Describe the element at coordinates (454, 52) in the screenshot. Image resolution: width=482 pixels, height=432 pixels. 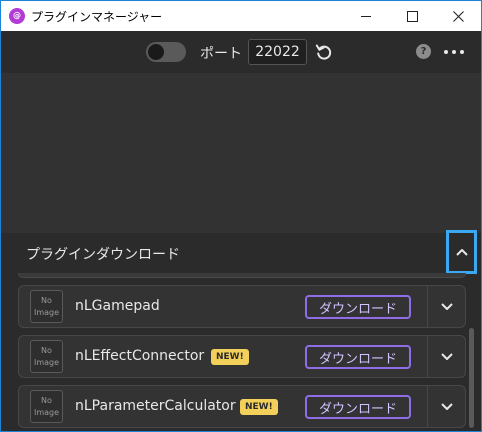
I see `more-options-icon` at that location.